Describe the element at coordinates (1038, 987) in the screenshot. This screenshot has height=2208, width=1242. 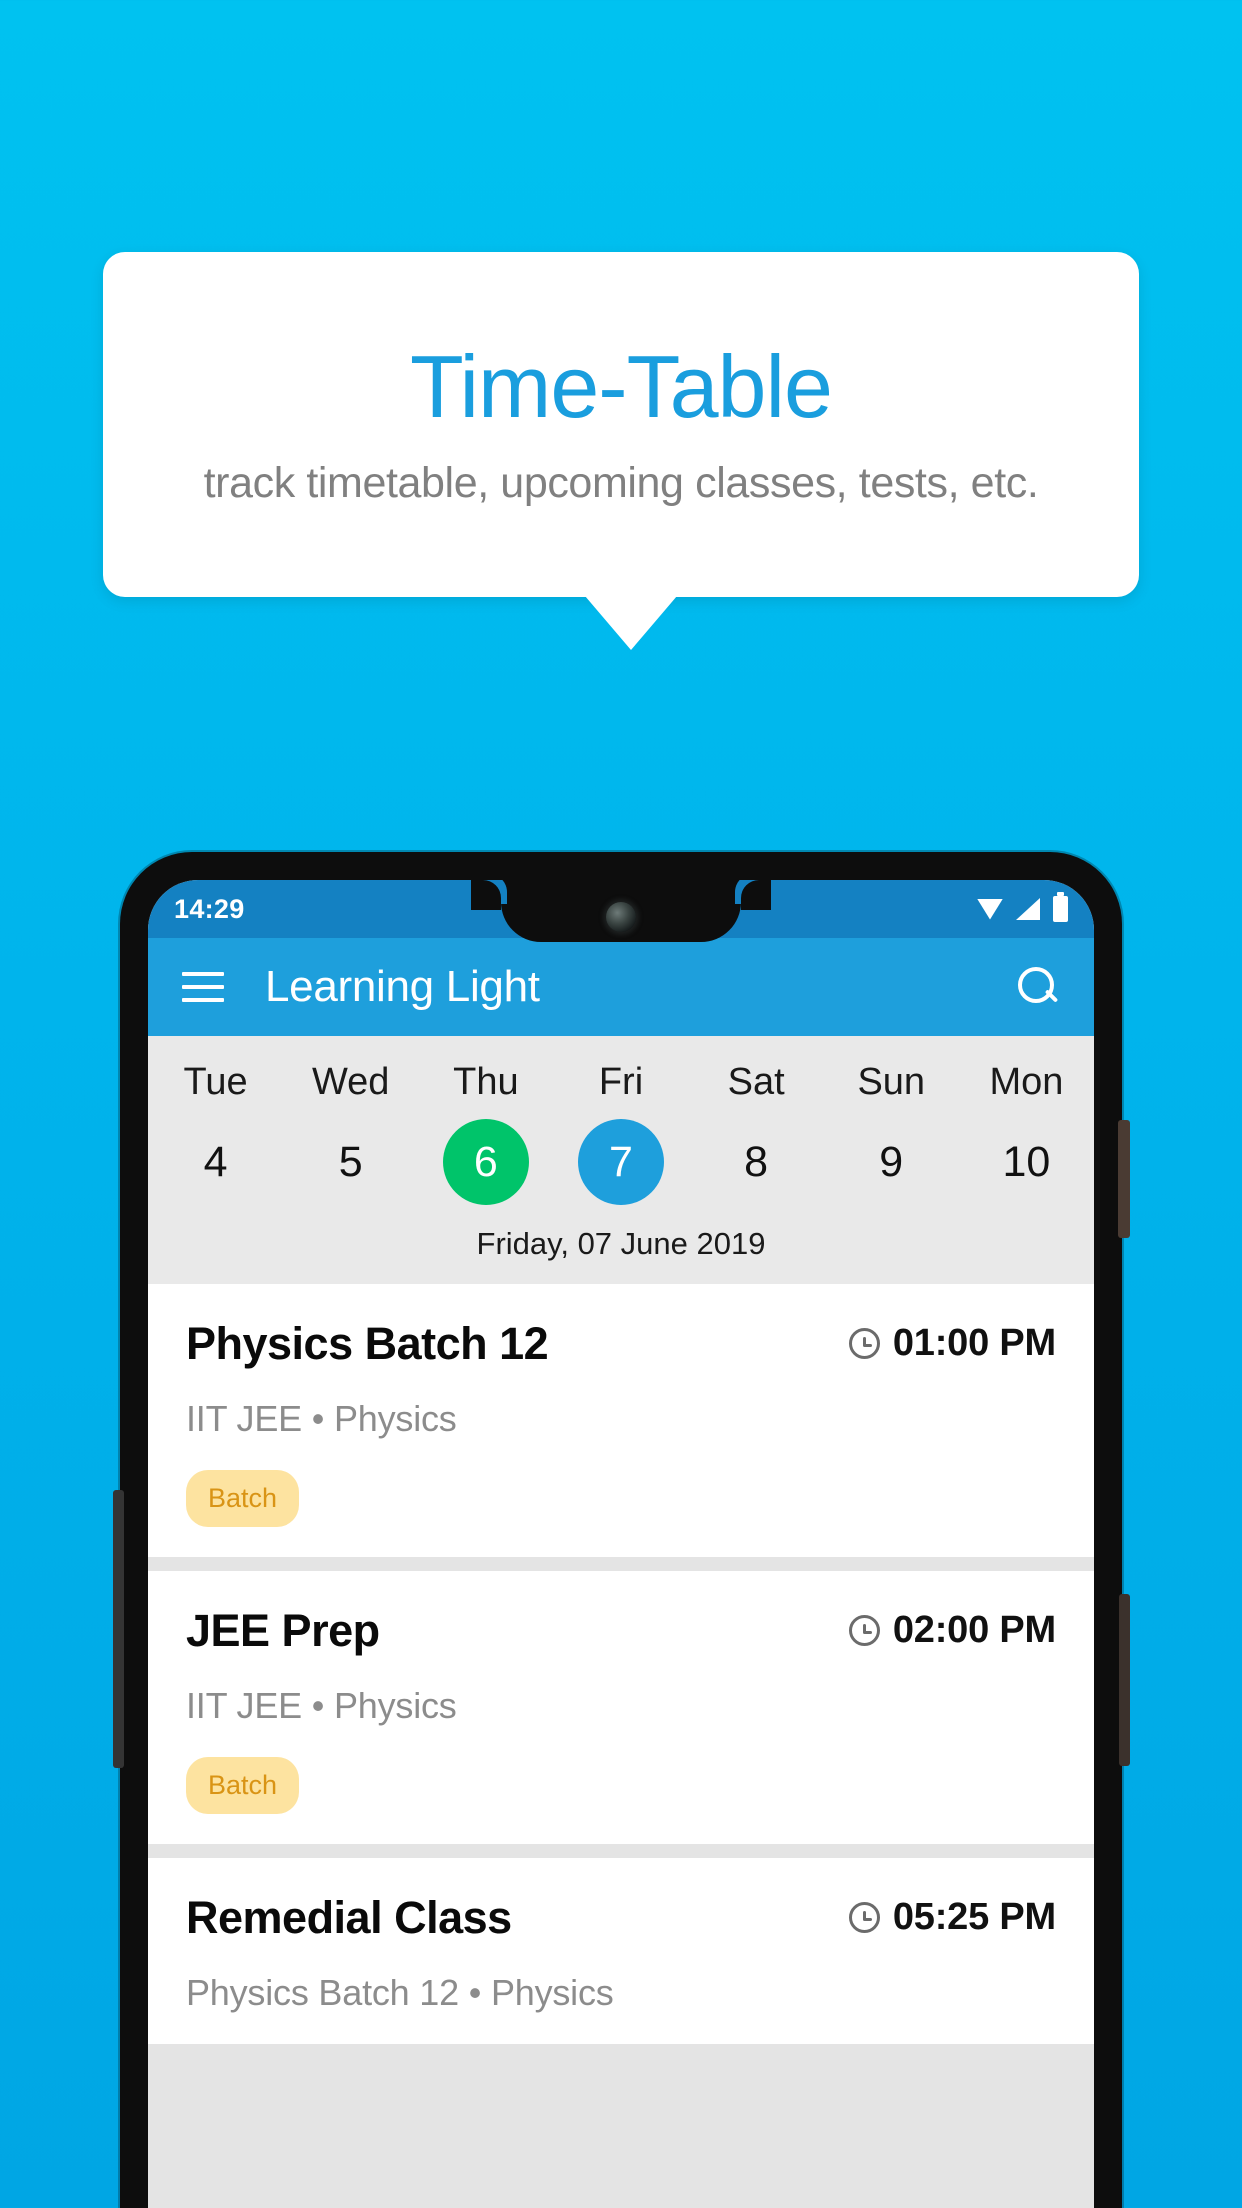
I see `search-icon` at that location.